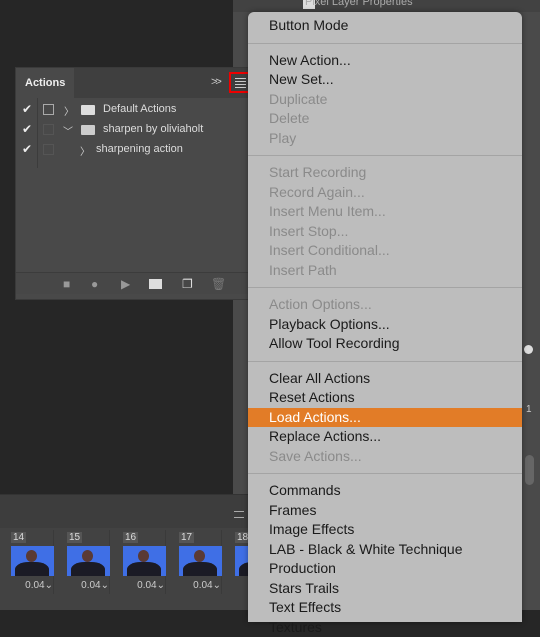 This screenshot has width=540, height=637. Describe the element at coordinates (385, 589) in the screenshot. I see `menu-item-stars-trails: Stars Trails` at that location.